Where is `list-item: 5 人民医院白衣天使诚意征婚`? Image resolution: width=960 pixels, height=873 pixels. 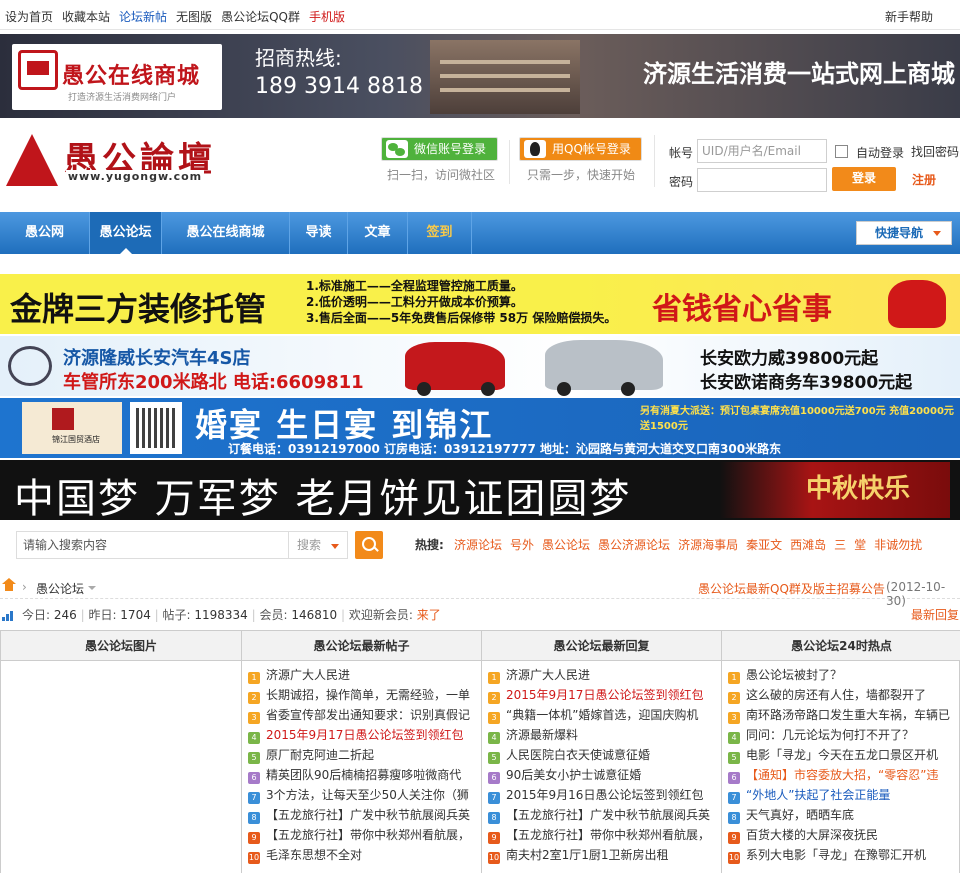
list-item: 5 人民医院白衣天使诚意征婚 is located at coordinates (599, 755).